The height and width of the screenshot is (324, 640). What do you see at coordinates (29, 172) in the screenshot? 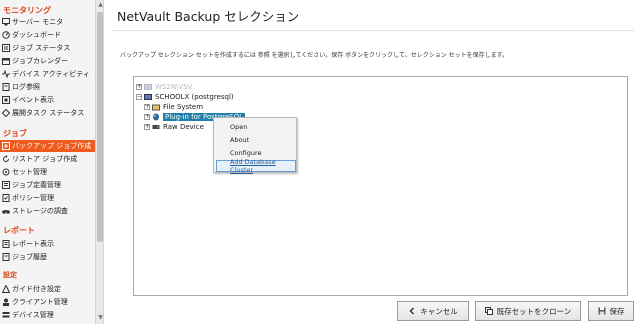
I see `sidebar-item-label: セット管理` at bounding box center [29, 172].